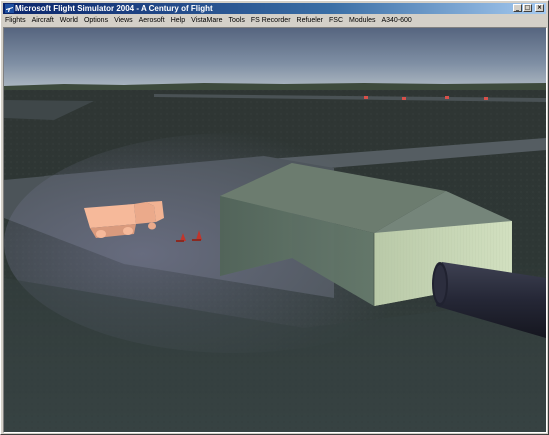  I want to click on menu-aerosoft: Aerosoft, so click(152, 20).